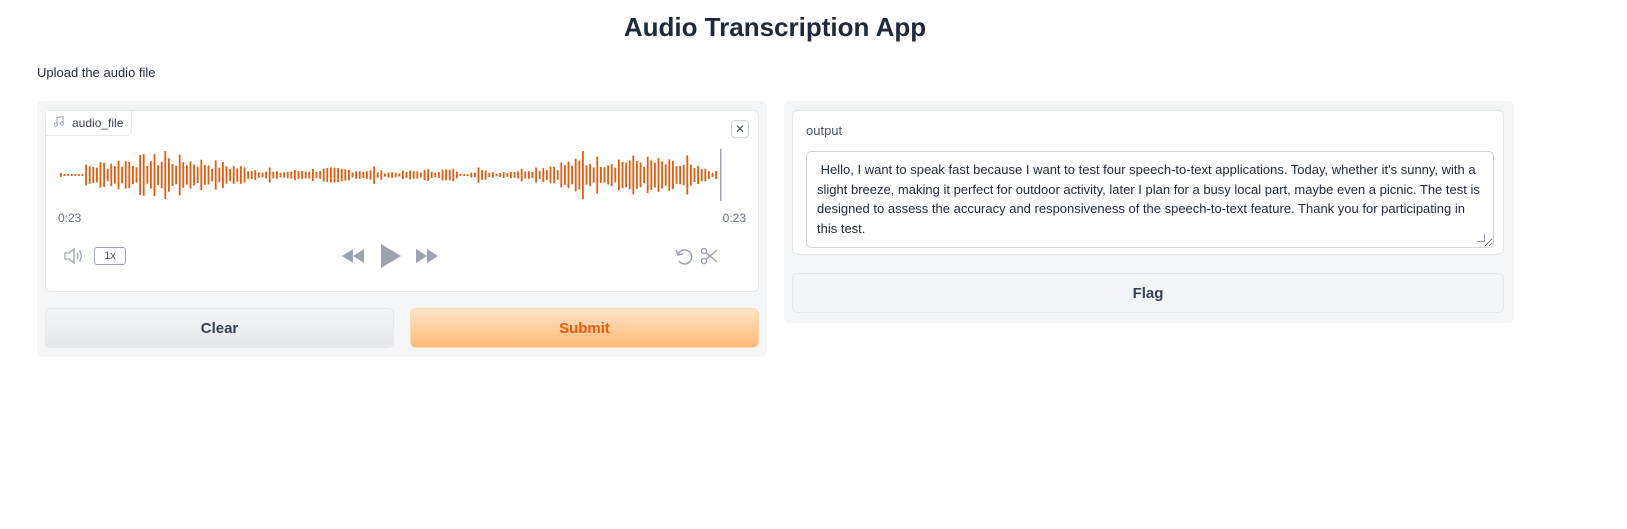 This screenshot has height=529, width=1627. What do you see at coordinates (353, 256) in the screenshot?
I see `rewind-icon` at bounding box center [353, 256].